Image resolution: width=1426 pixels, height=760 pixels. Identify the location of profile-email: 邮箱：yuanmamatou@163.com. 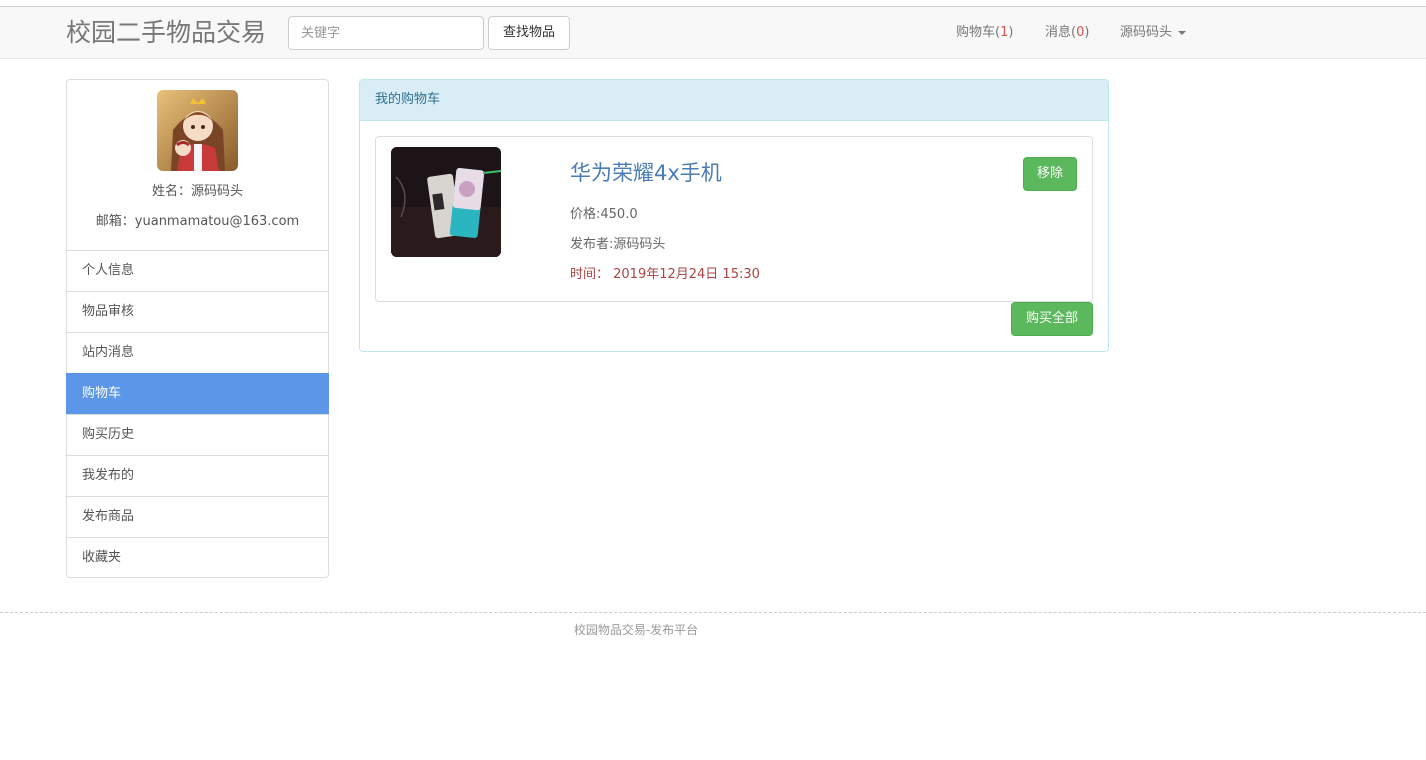
(197, 221).